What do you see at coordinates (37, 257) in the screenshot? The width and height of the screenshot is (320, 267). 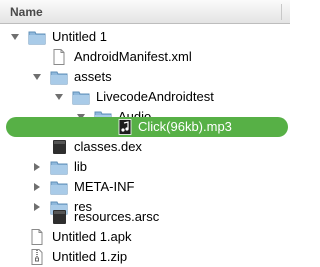 I see `zip-archive-icon` at bounding box center [37, 257].